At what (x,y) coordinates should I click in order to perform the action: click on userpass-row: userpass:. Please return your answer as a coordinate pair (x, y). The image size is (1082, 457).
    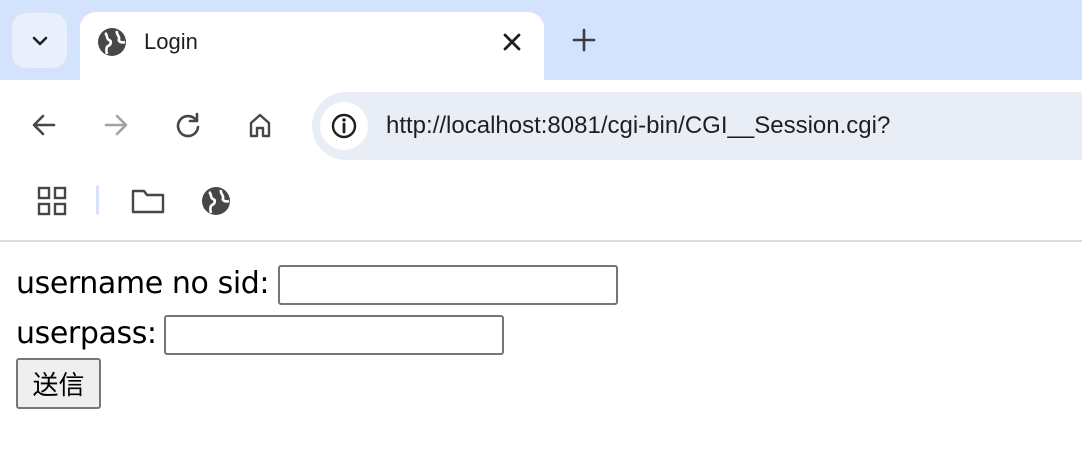
    Looking at the image, I should click on (86, 334).